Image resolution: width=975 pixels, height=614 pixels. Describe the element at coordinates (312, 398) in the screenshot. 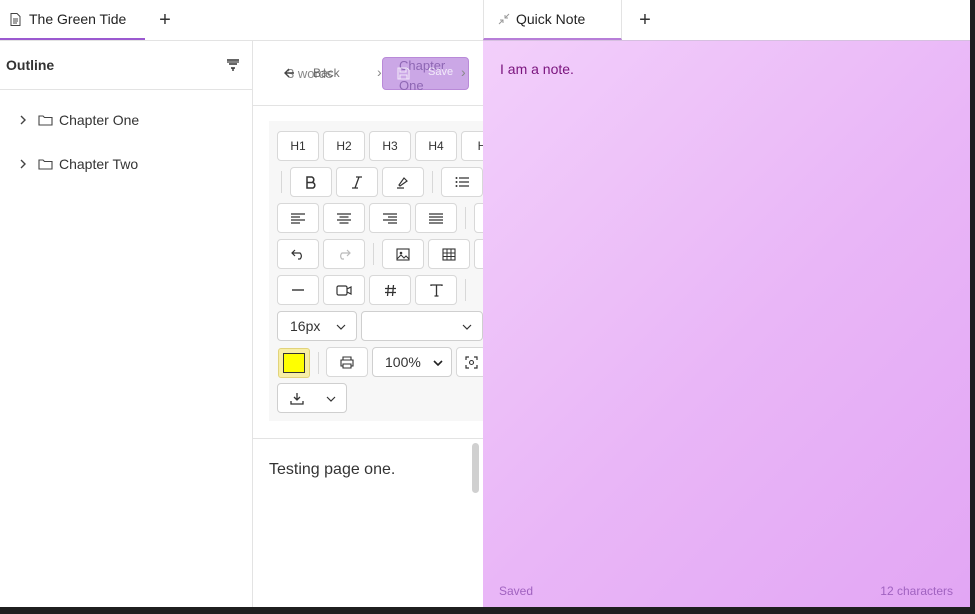

I see `download-button` at that location.